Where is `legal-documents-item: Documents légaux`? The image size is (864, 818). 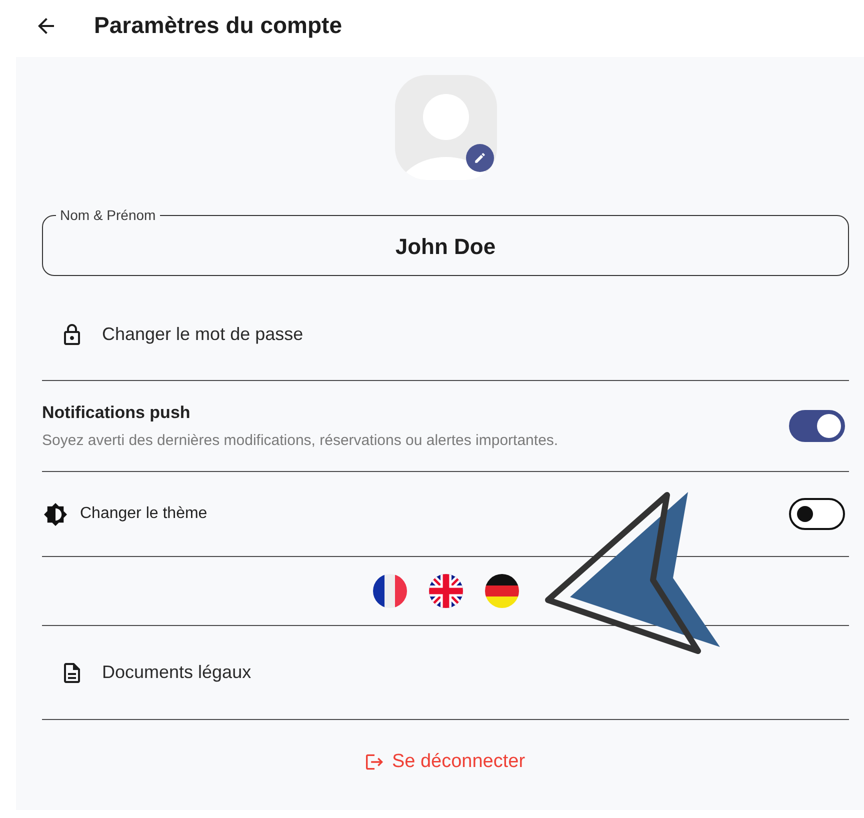
legal-documents-item: Documents légaux is located at coordinates (445, 672).